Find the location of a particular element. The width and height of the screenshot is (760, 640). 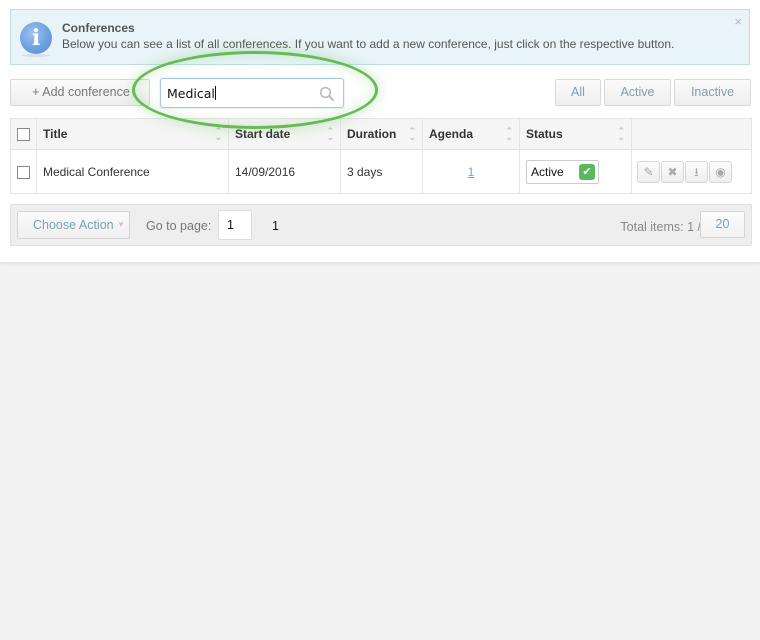

filter-all-button: All is located at coordinates (578, 92).